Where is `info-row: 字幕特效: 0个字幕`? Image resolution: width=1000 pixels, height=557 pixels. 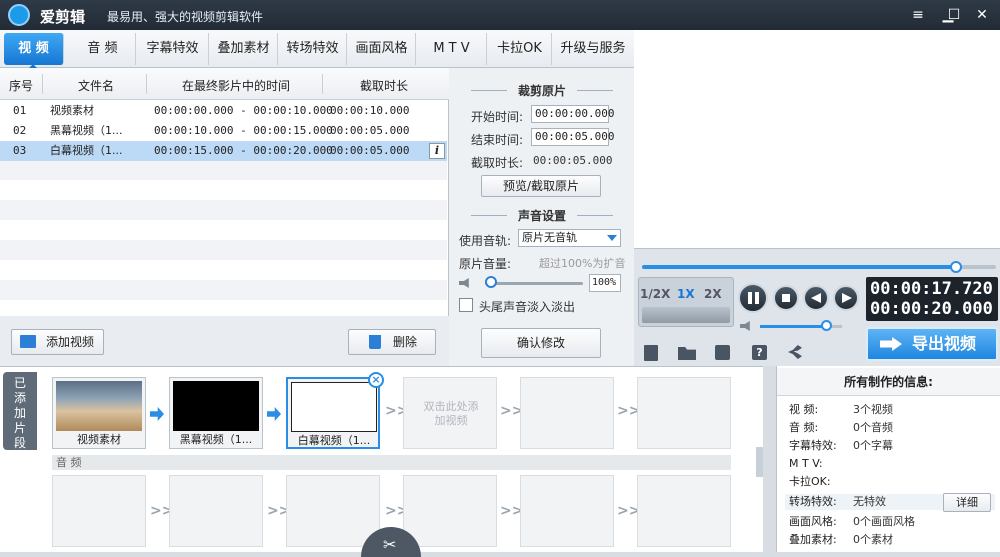
info-row: 字幕特效: 0个字幕 is located at coordinates (841, 446).